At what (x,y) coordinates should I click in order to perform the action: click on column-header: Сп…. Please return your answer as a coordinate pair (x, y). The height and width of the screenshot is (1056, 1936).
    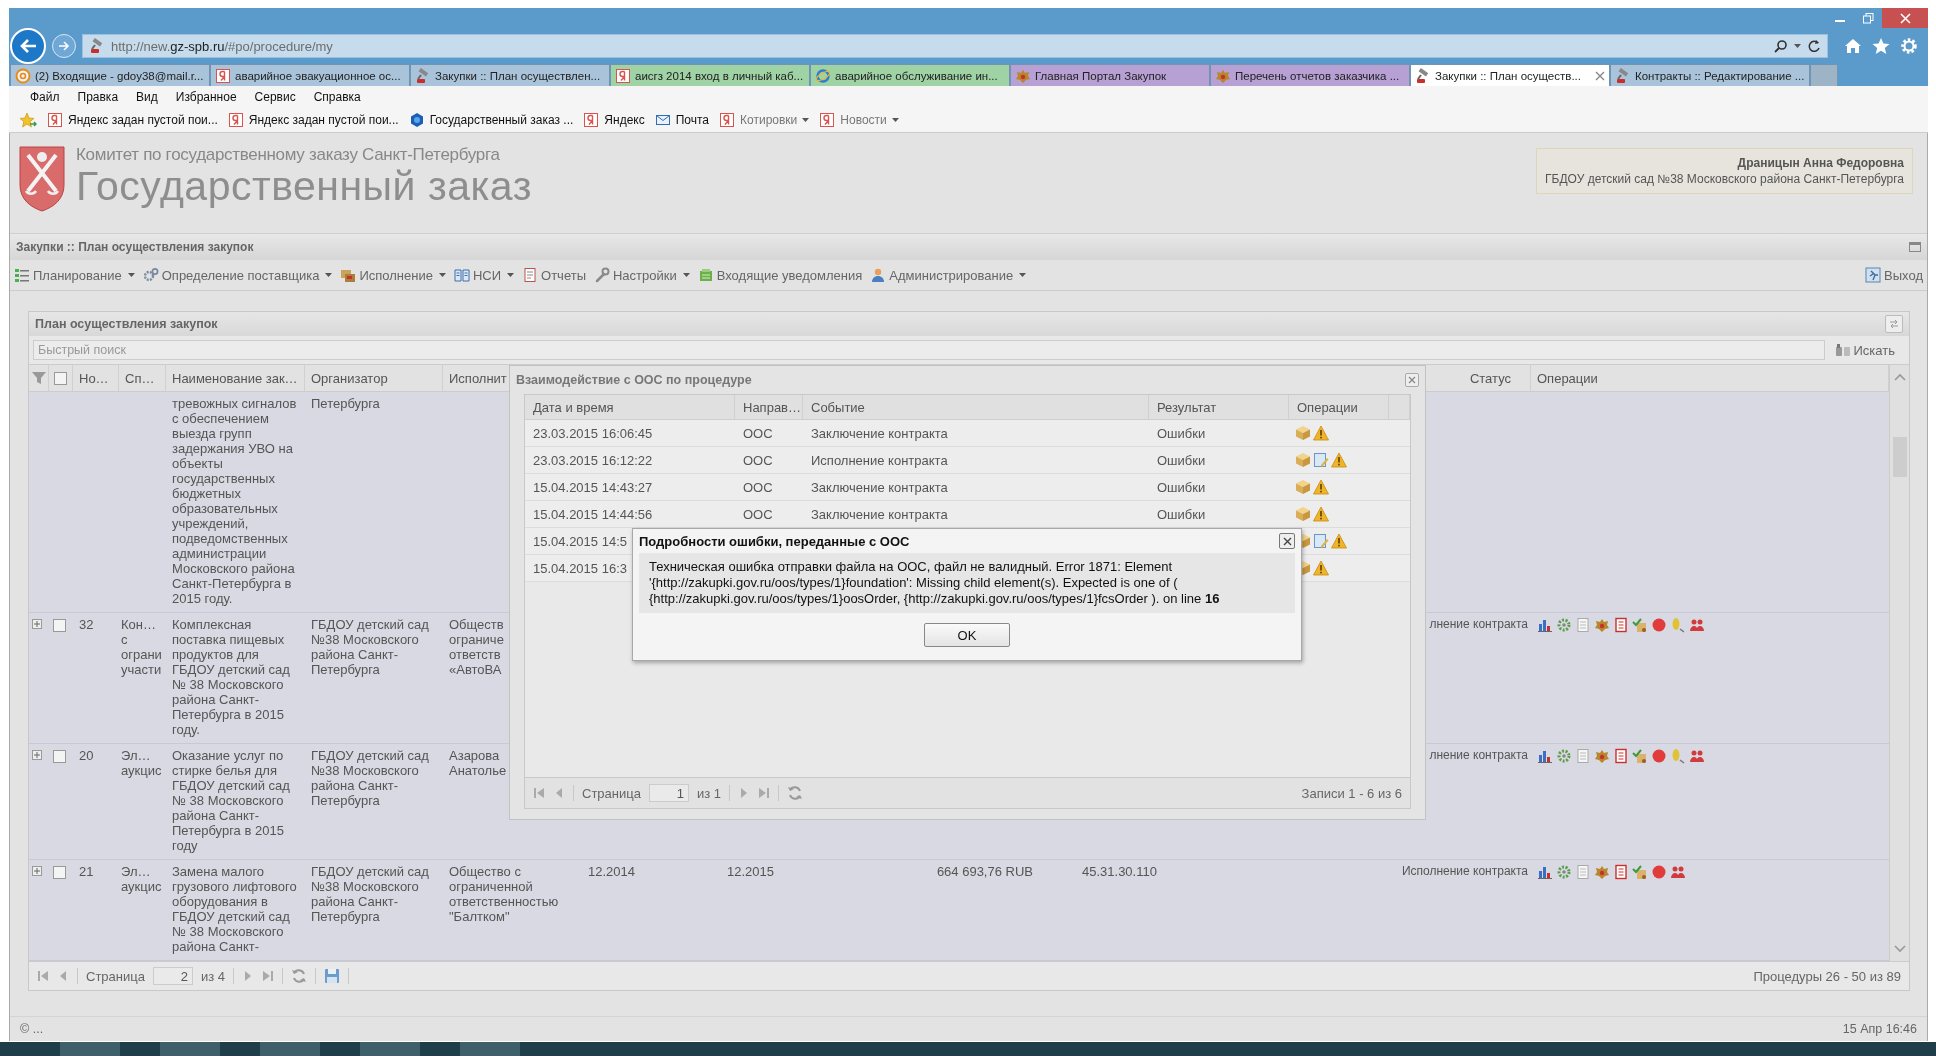
    Looking at the image, I should click on (140, 378).